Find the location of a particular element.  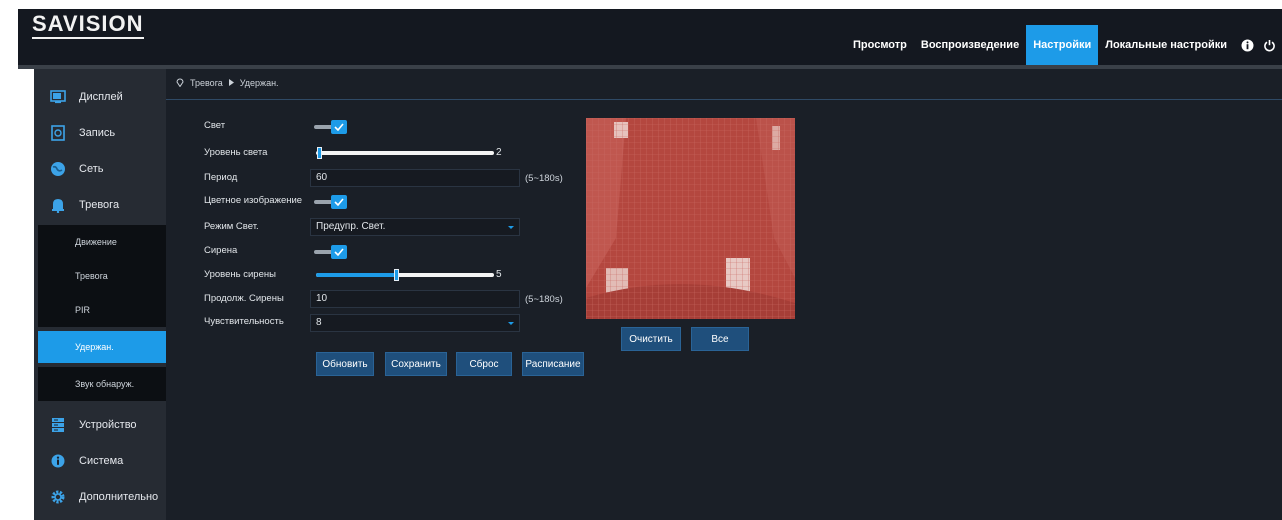

reset-button: Сброс is located at coordinates (484, 364).